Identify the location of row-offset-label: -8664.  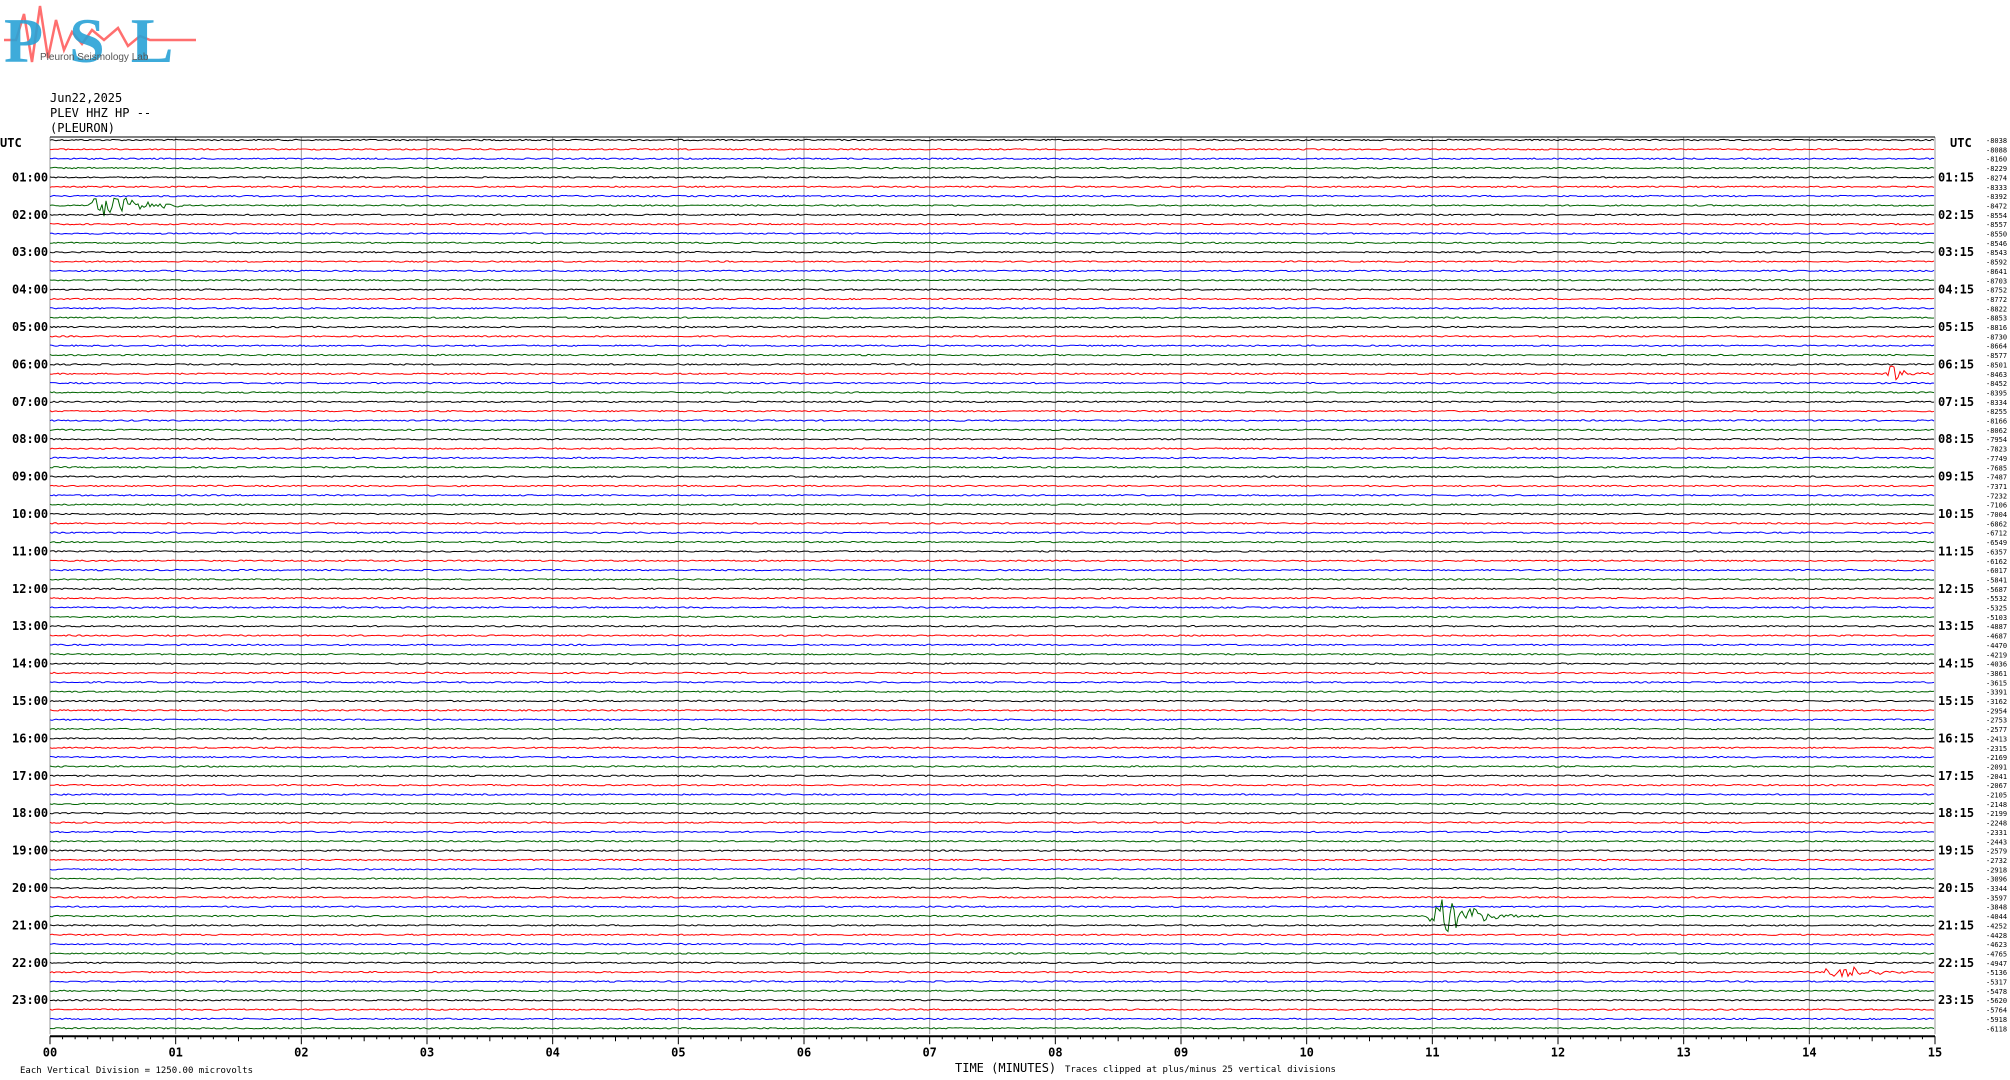
(1996, 347).